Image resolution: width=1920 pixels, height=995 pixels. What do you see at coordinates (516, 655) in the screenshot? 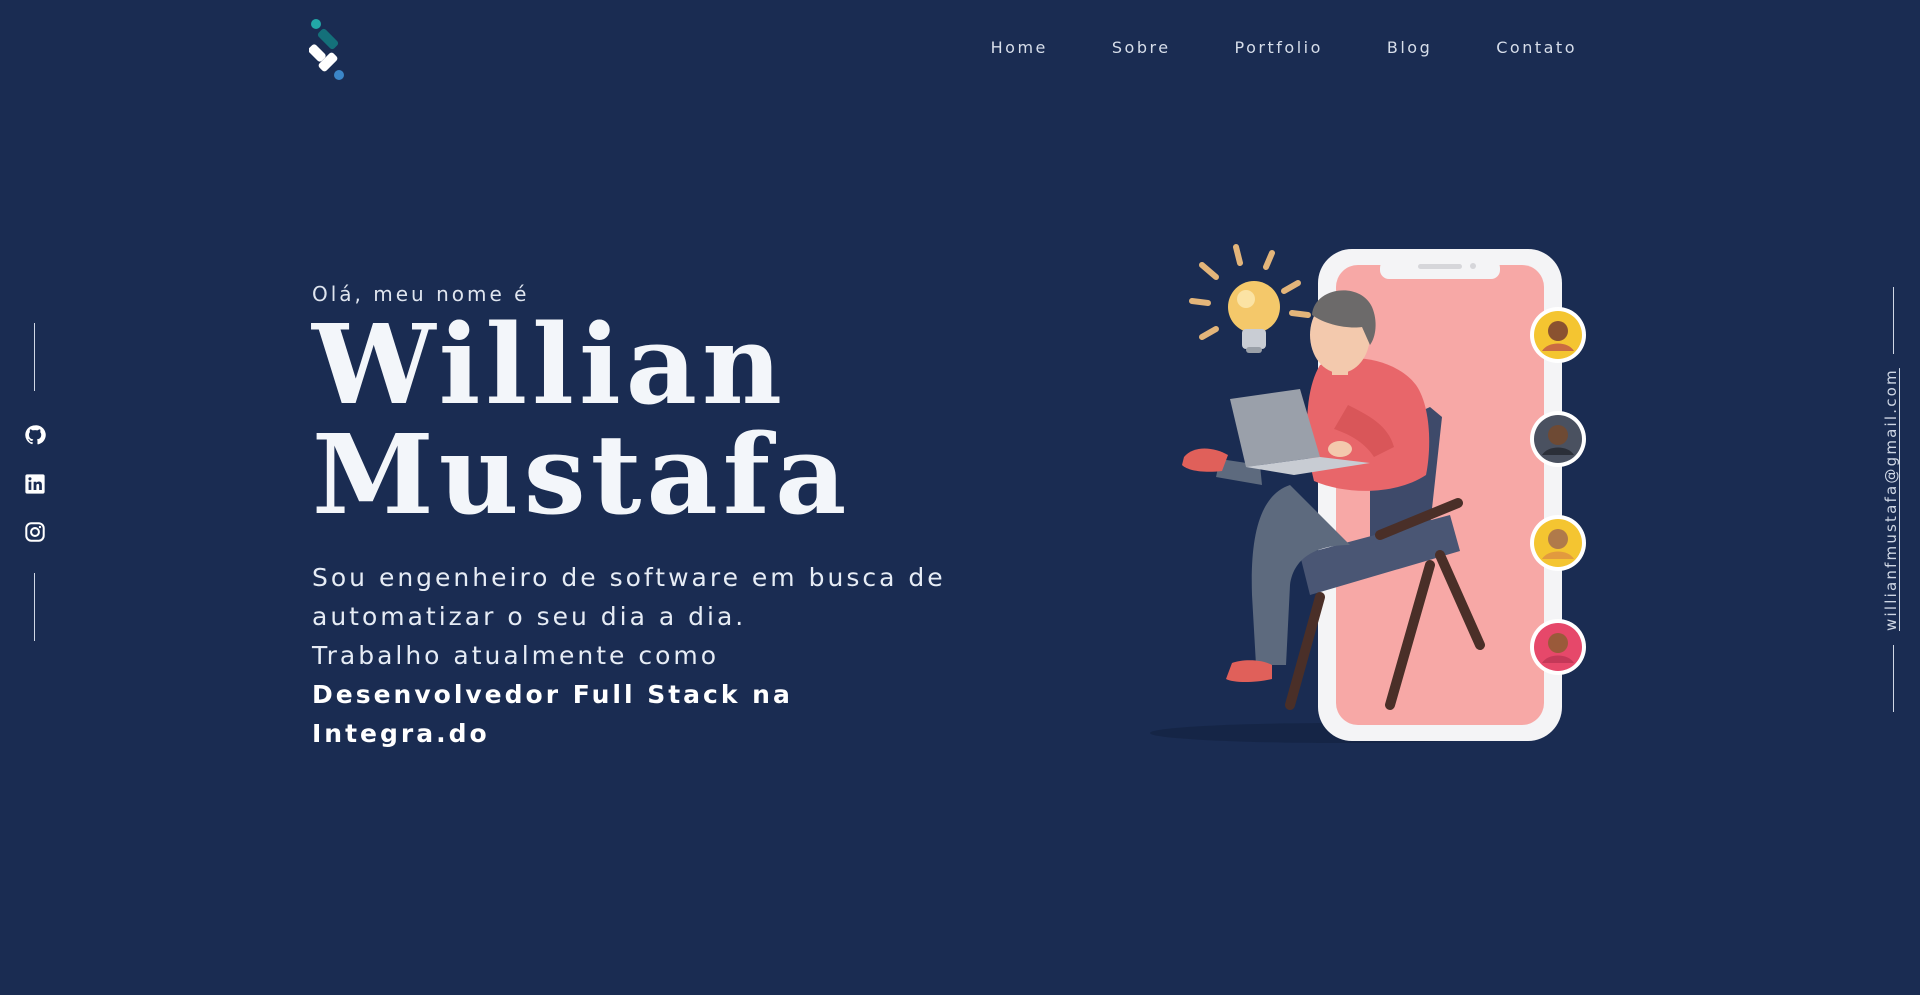
I see `hero-bio-prefix: Trabalho atualmente como` at bounding box center [516, 655].